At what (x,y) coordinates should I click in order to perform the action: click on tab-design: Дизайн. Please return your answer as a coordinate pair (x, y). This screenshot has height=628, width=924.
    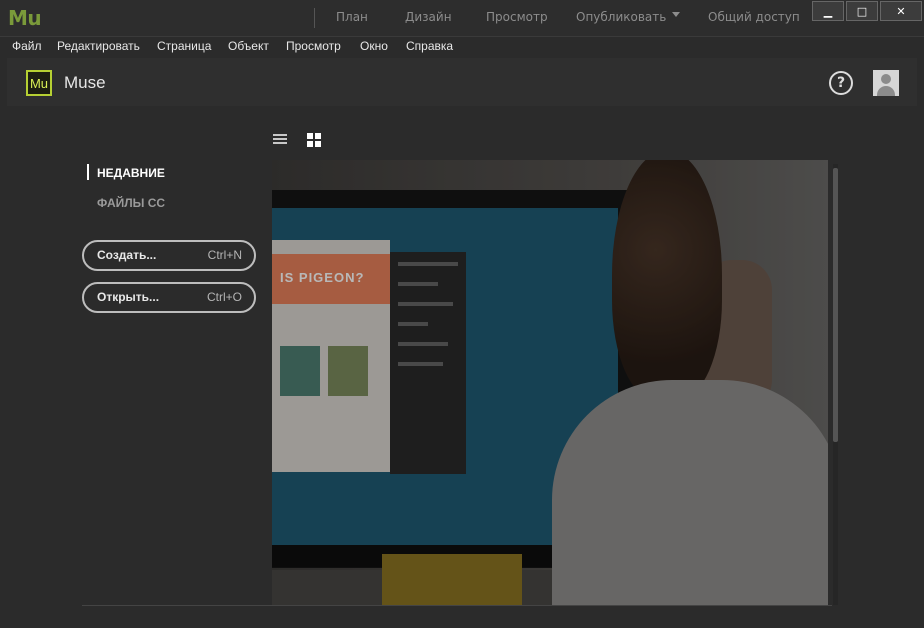
    Looking at the image, I should click on (428, 17).